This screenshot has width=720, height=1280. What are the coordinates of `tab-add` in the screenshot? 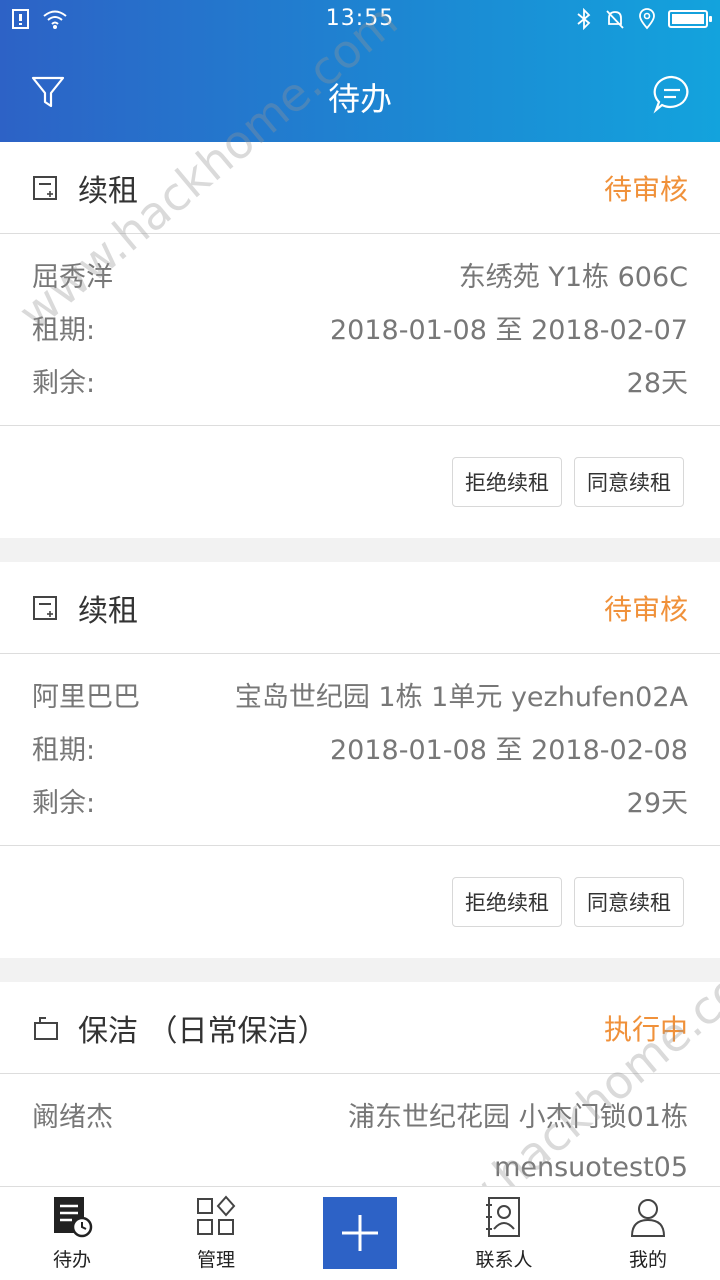 It's located at (360, 1233).